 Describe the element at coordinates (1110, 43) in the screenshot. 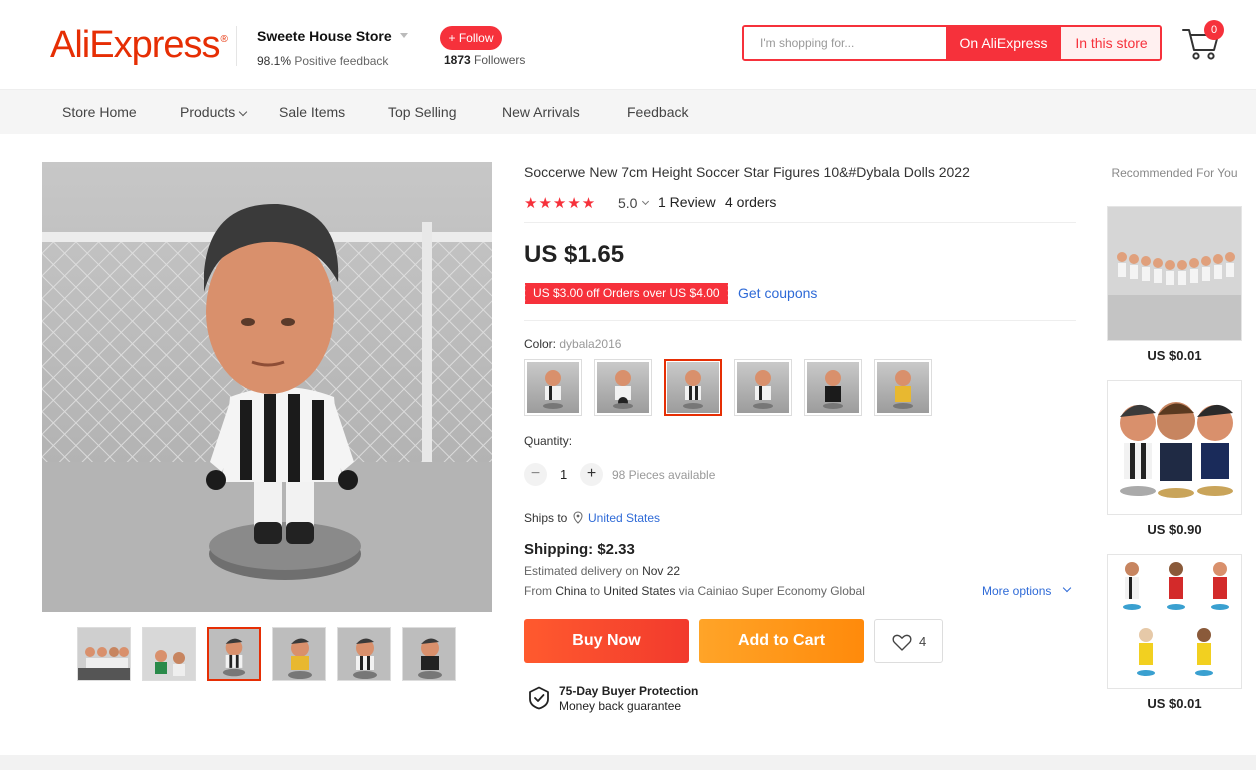

I see `search-in-store-button: In this store` at that location.